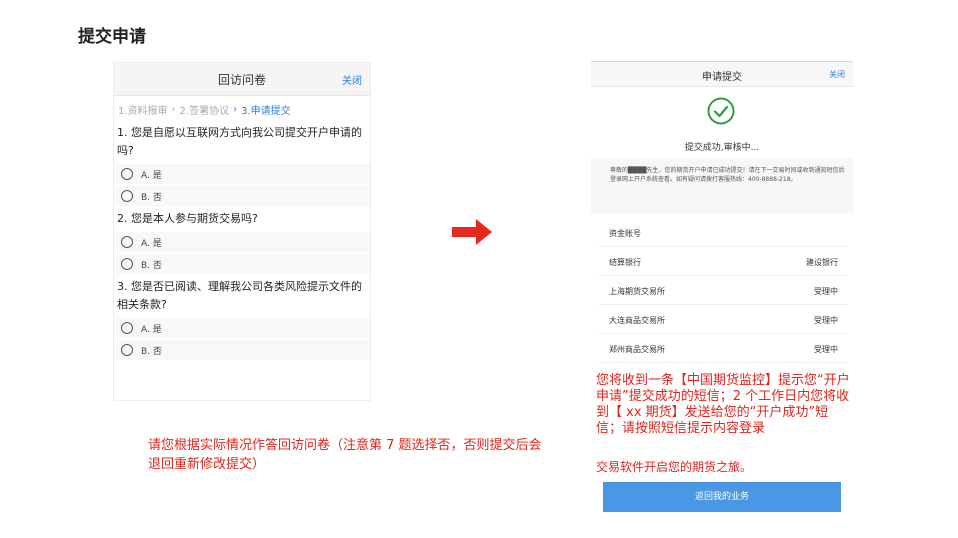  I want to click on row-label: 结算银行, so click(625, 262).